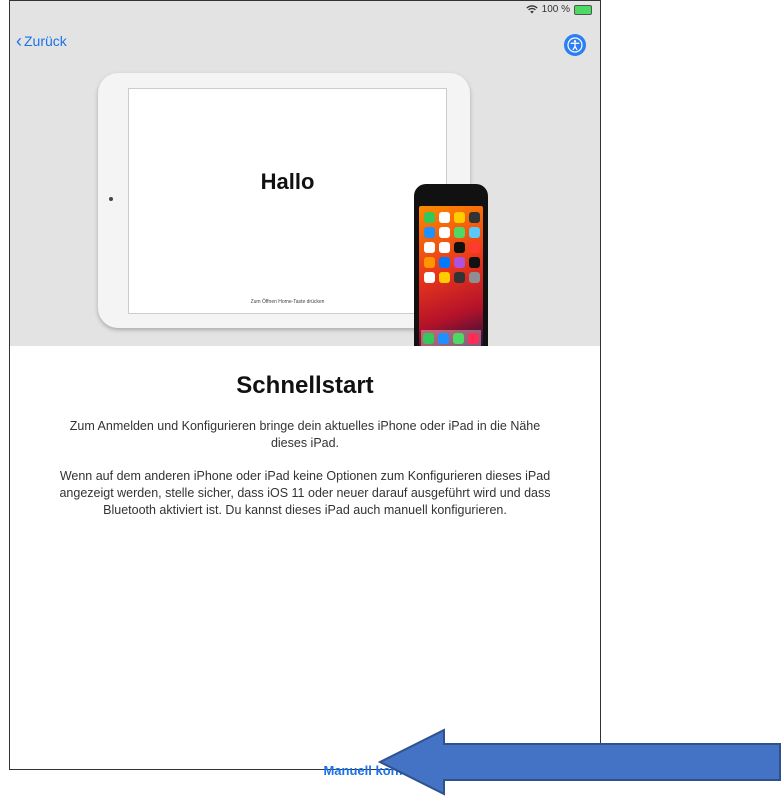  Describe the element at coordinates (451, 338) in the screenshot. I see `iphone-dock` at that location.